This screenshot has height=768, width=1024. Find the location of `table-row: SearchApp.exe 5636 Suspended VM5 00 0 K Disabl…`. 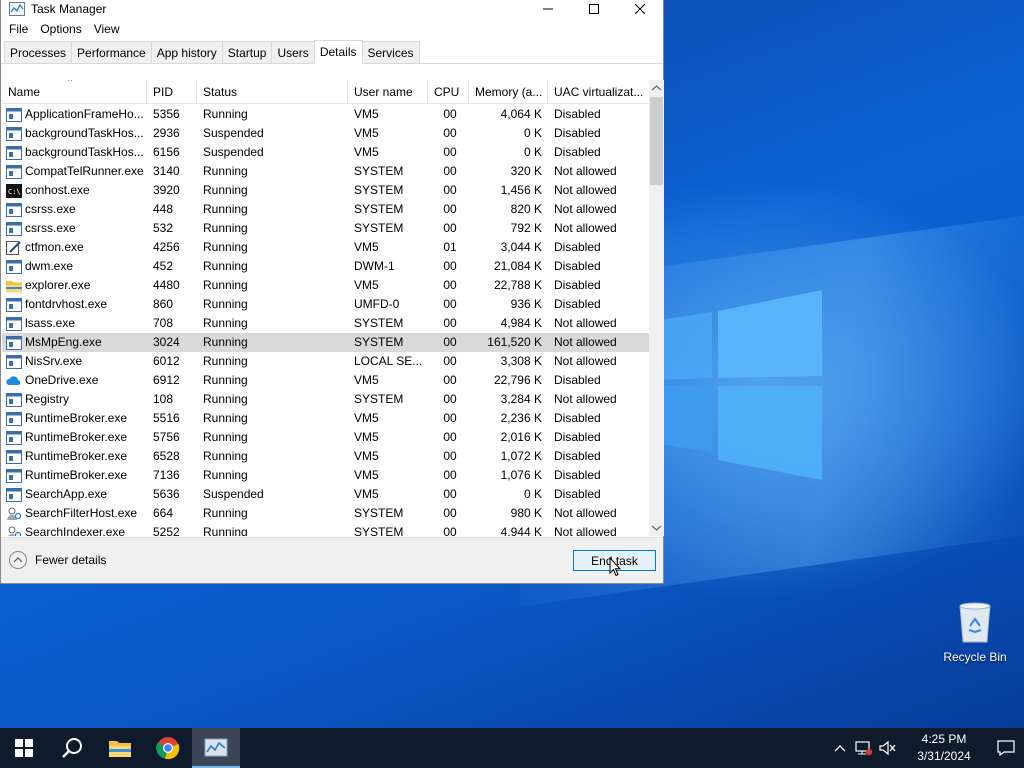

table-row: SearchApp.exe 5636 Suspended VM5 00 0 K Disabl… is located at coordinates (325, 494).